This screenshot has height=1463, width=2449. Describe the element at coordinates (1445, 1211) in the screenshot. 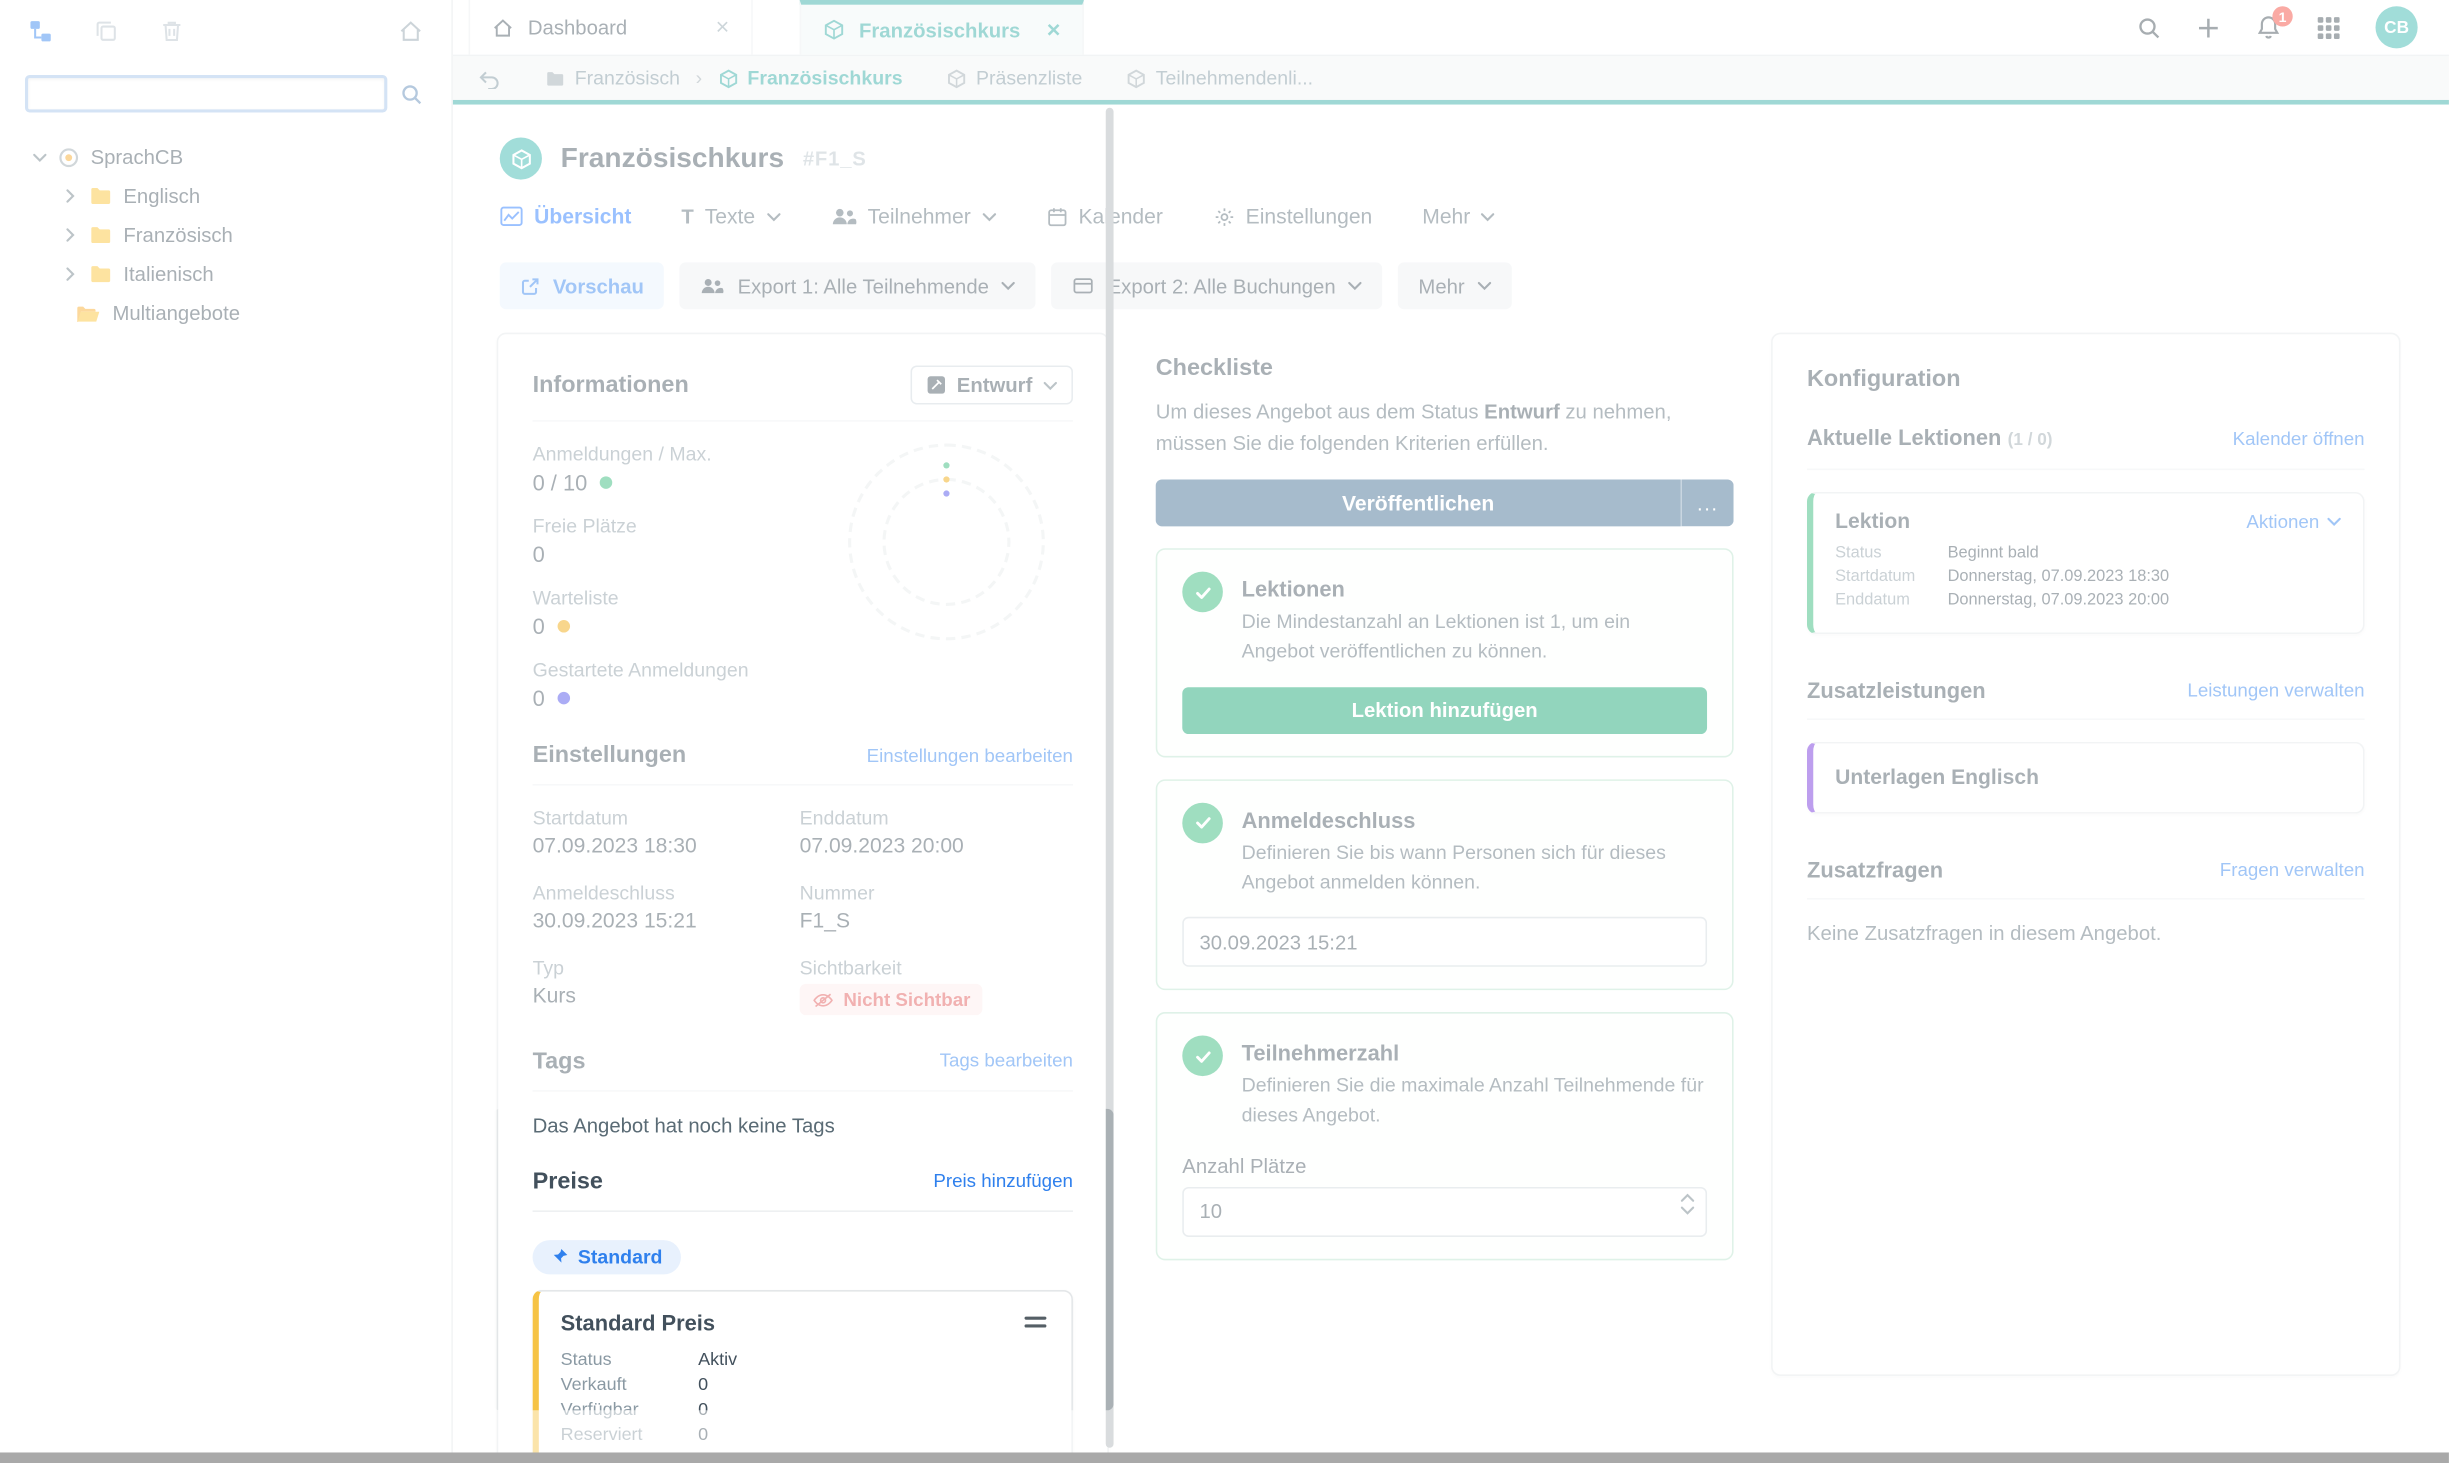

I see `anzahl-plaetze-input` at that location.